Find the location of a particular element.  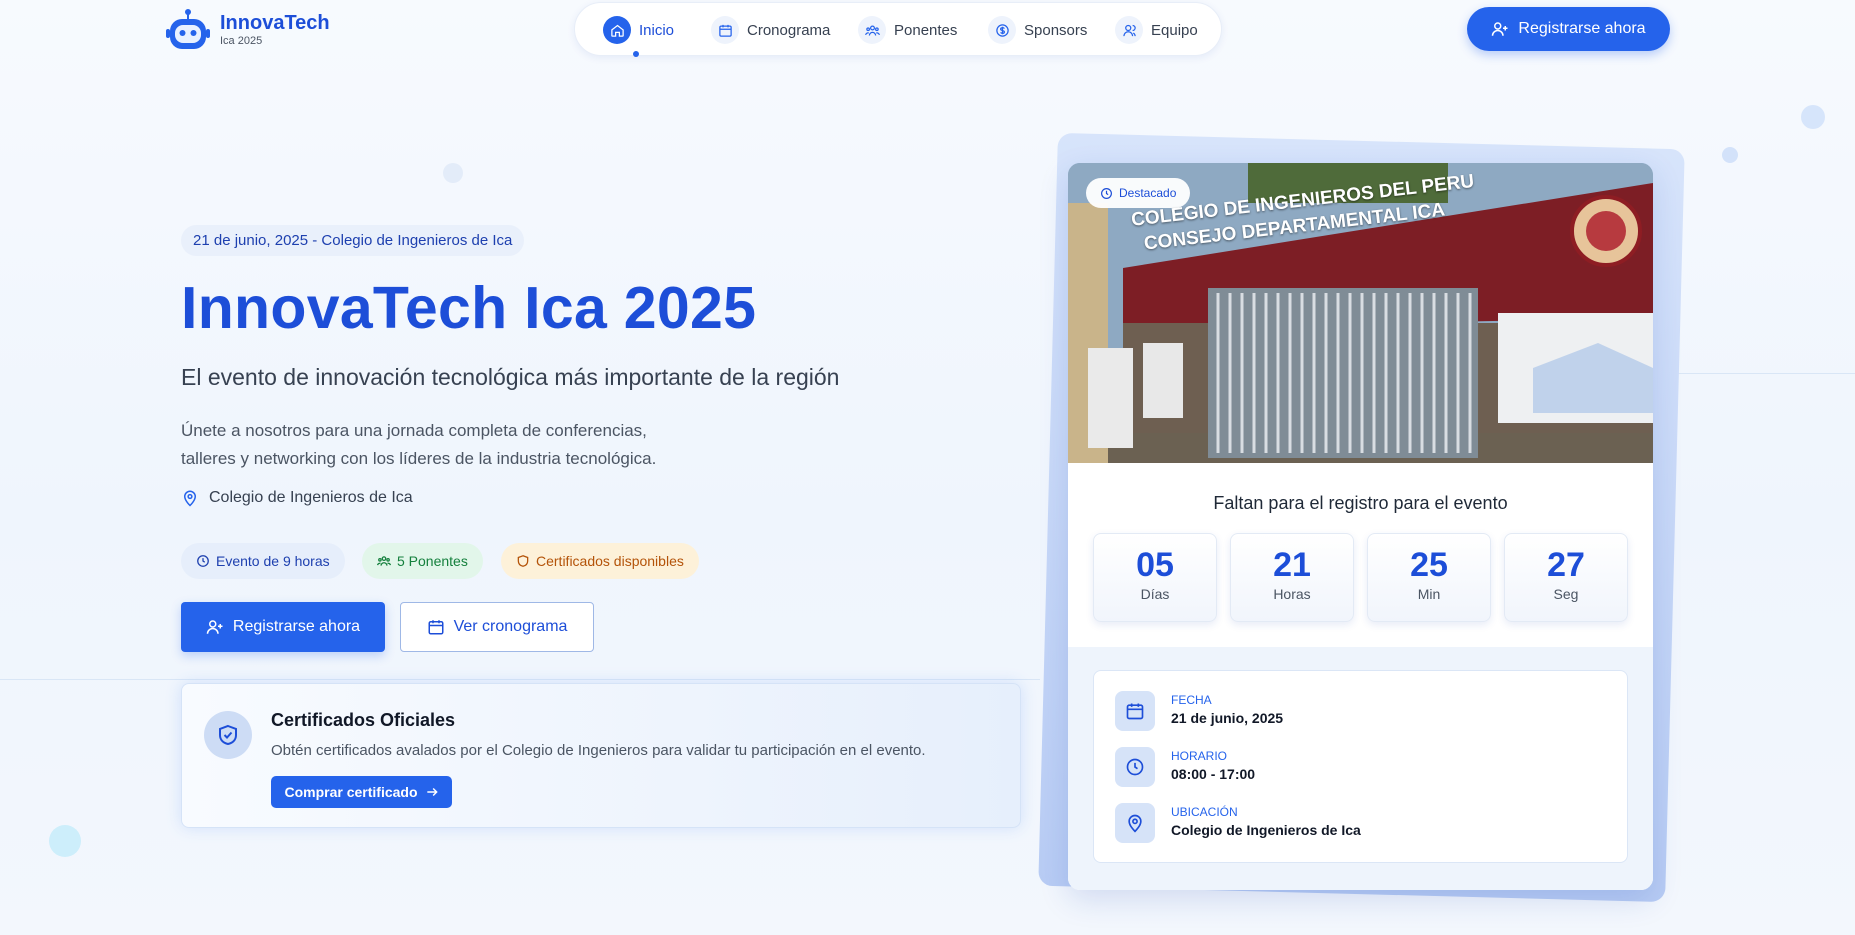

nav-item-cronograma: Cronograma is located at coordinates (770, 30).